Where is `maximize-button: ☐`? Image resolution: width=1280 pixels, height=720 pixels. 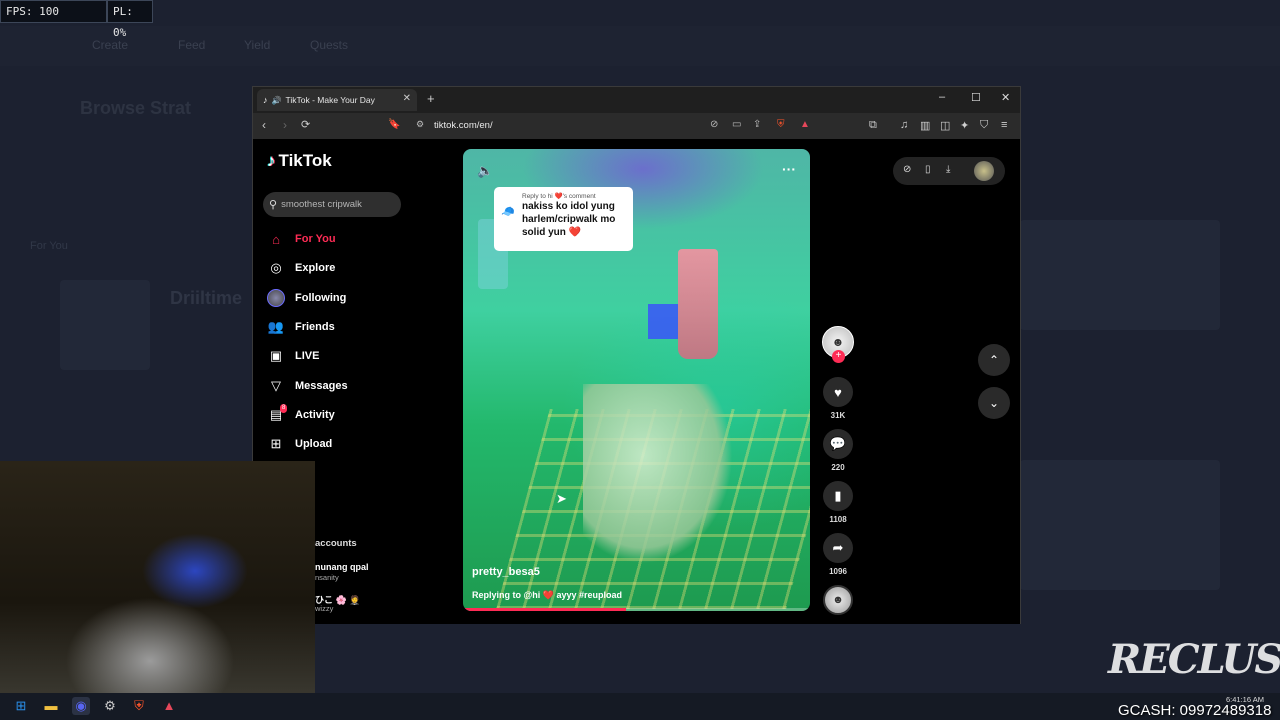
maximize-button: ☐ is located at coordinates (976, 97).